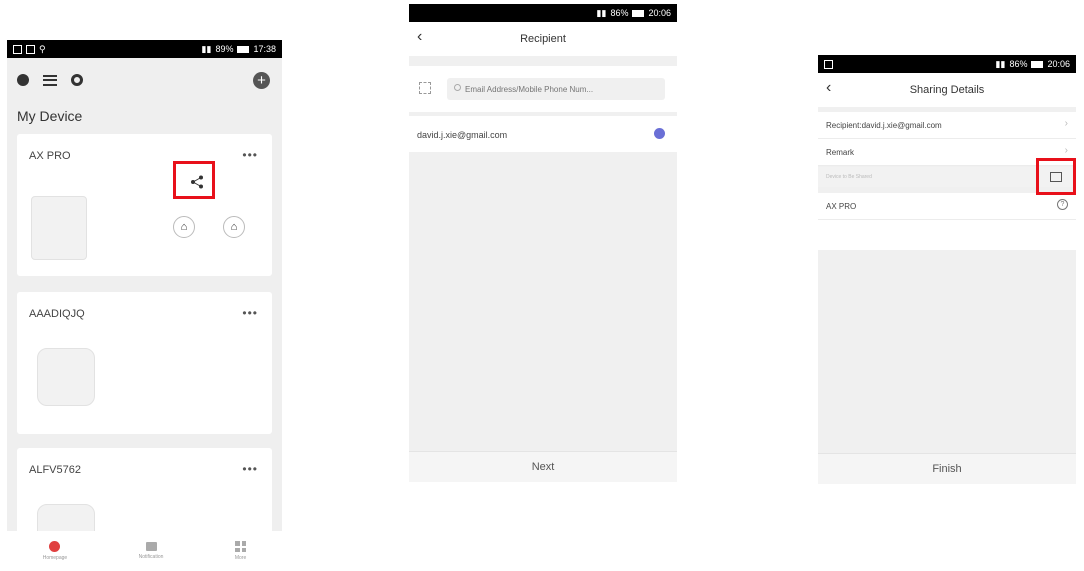  Describe the element at coordinates (849, 177) in the screenshot. I see `section-header-label: Device to Be Shared` at that location.